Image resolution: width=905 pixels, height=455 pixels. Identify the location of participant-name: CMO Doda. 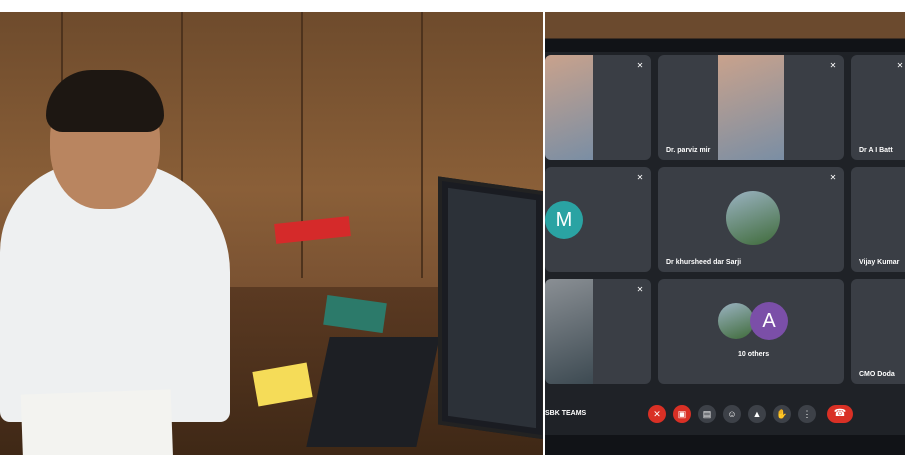
(877, 374).